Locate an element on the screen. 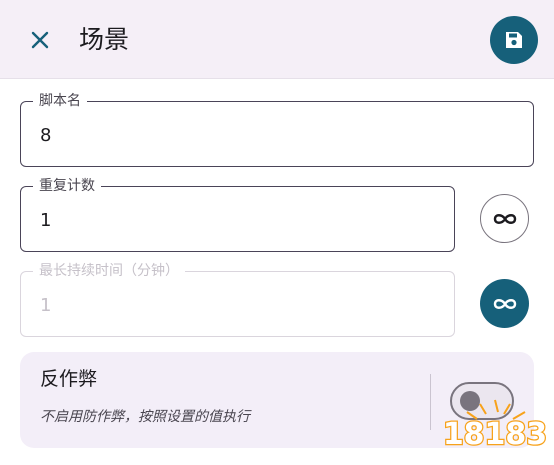  max-duration-value: 1 is located at coordinates (46, 305).